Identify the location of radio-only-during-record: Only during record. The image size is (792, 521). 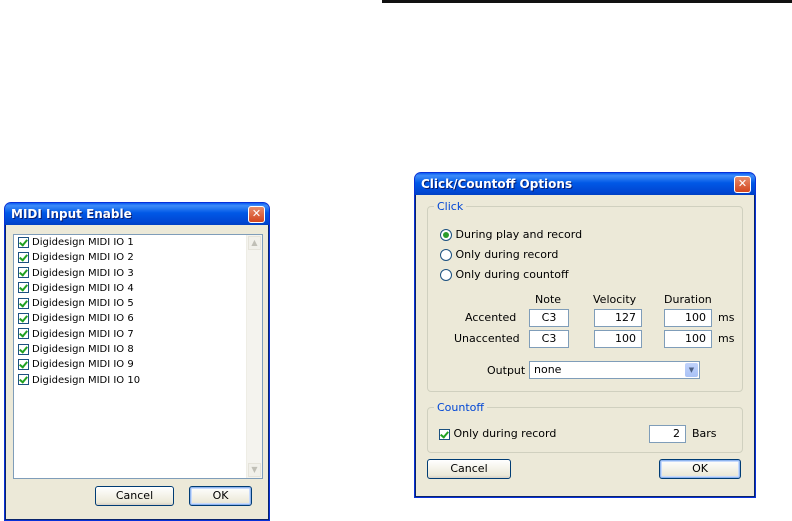
(499, 254).